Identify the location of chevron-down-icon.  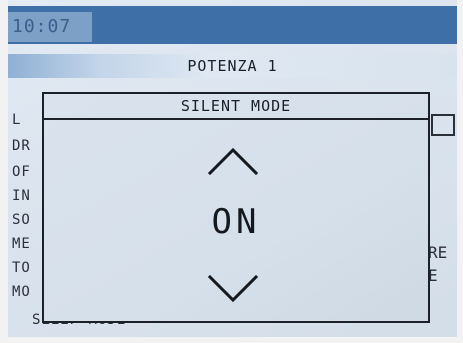
(233, 289).